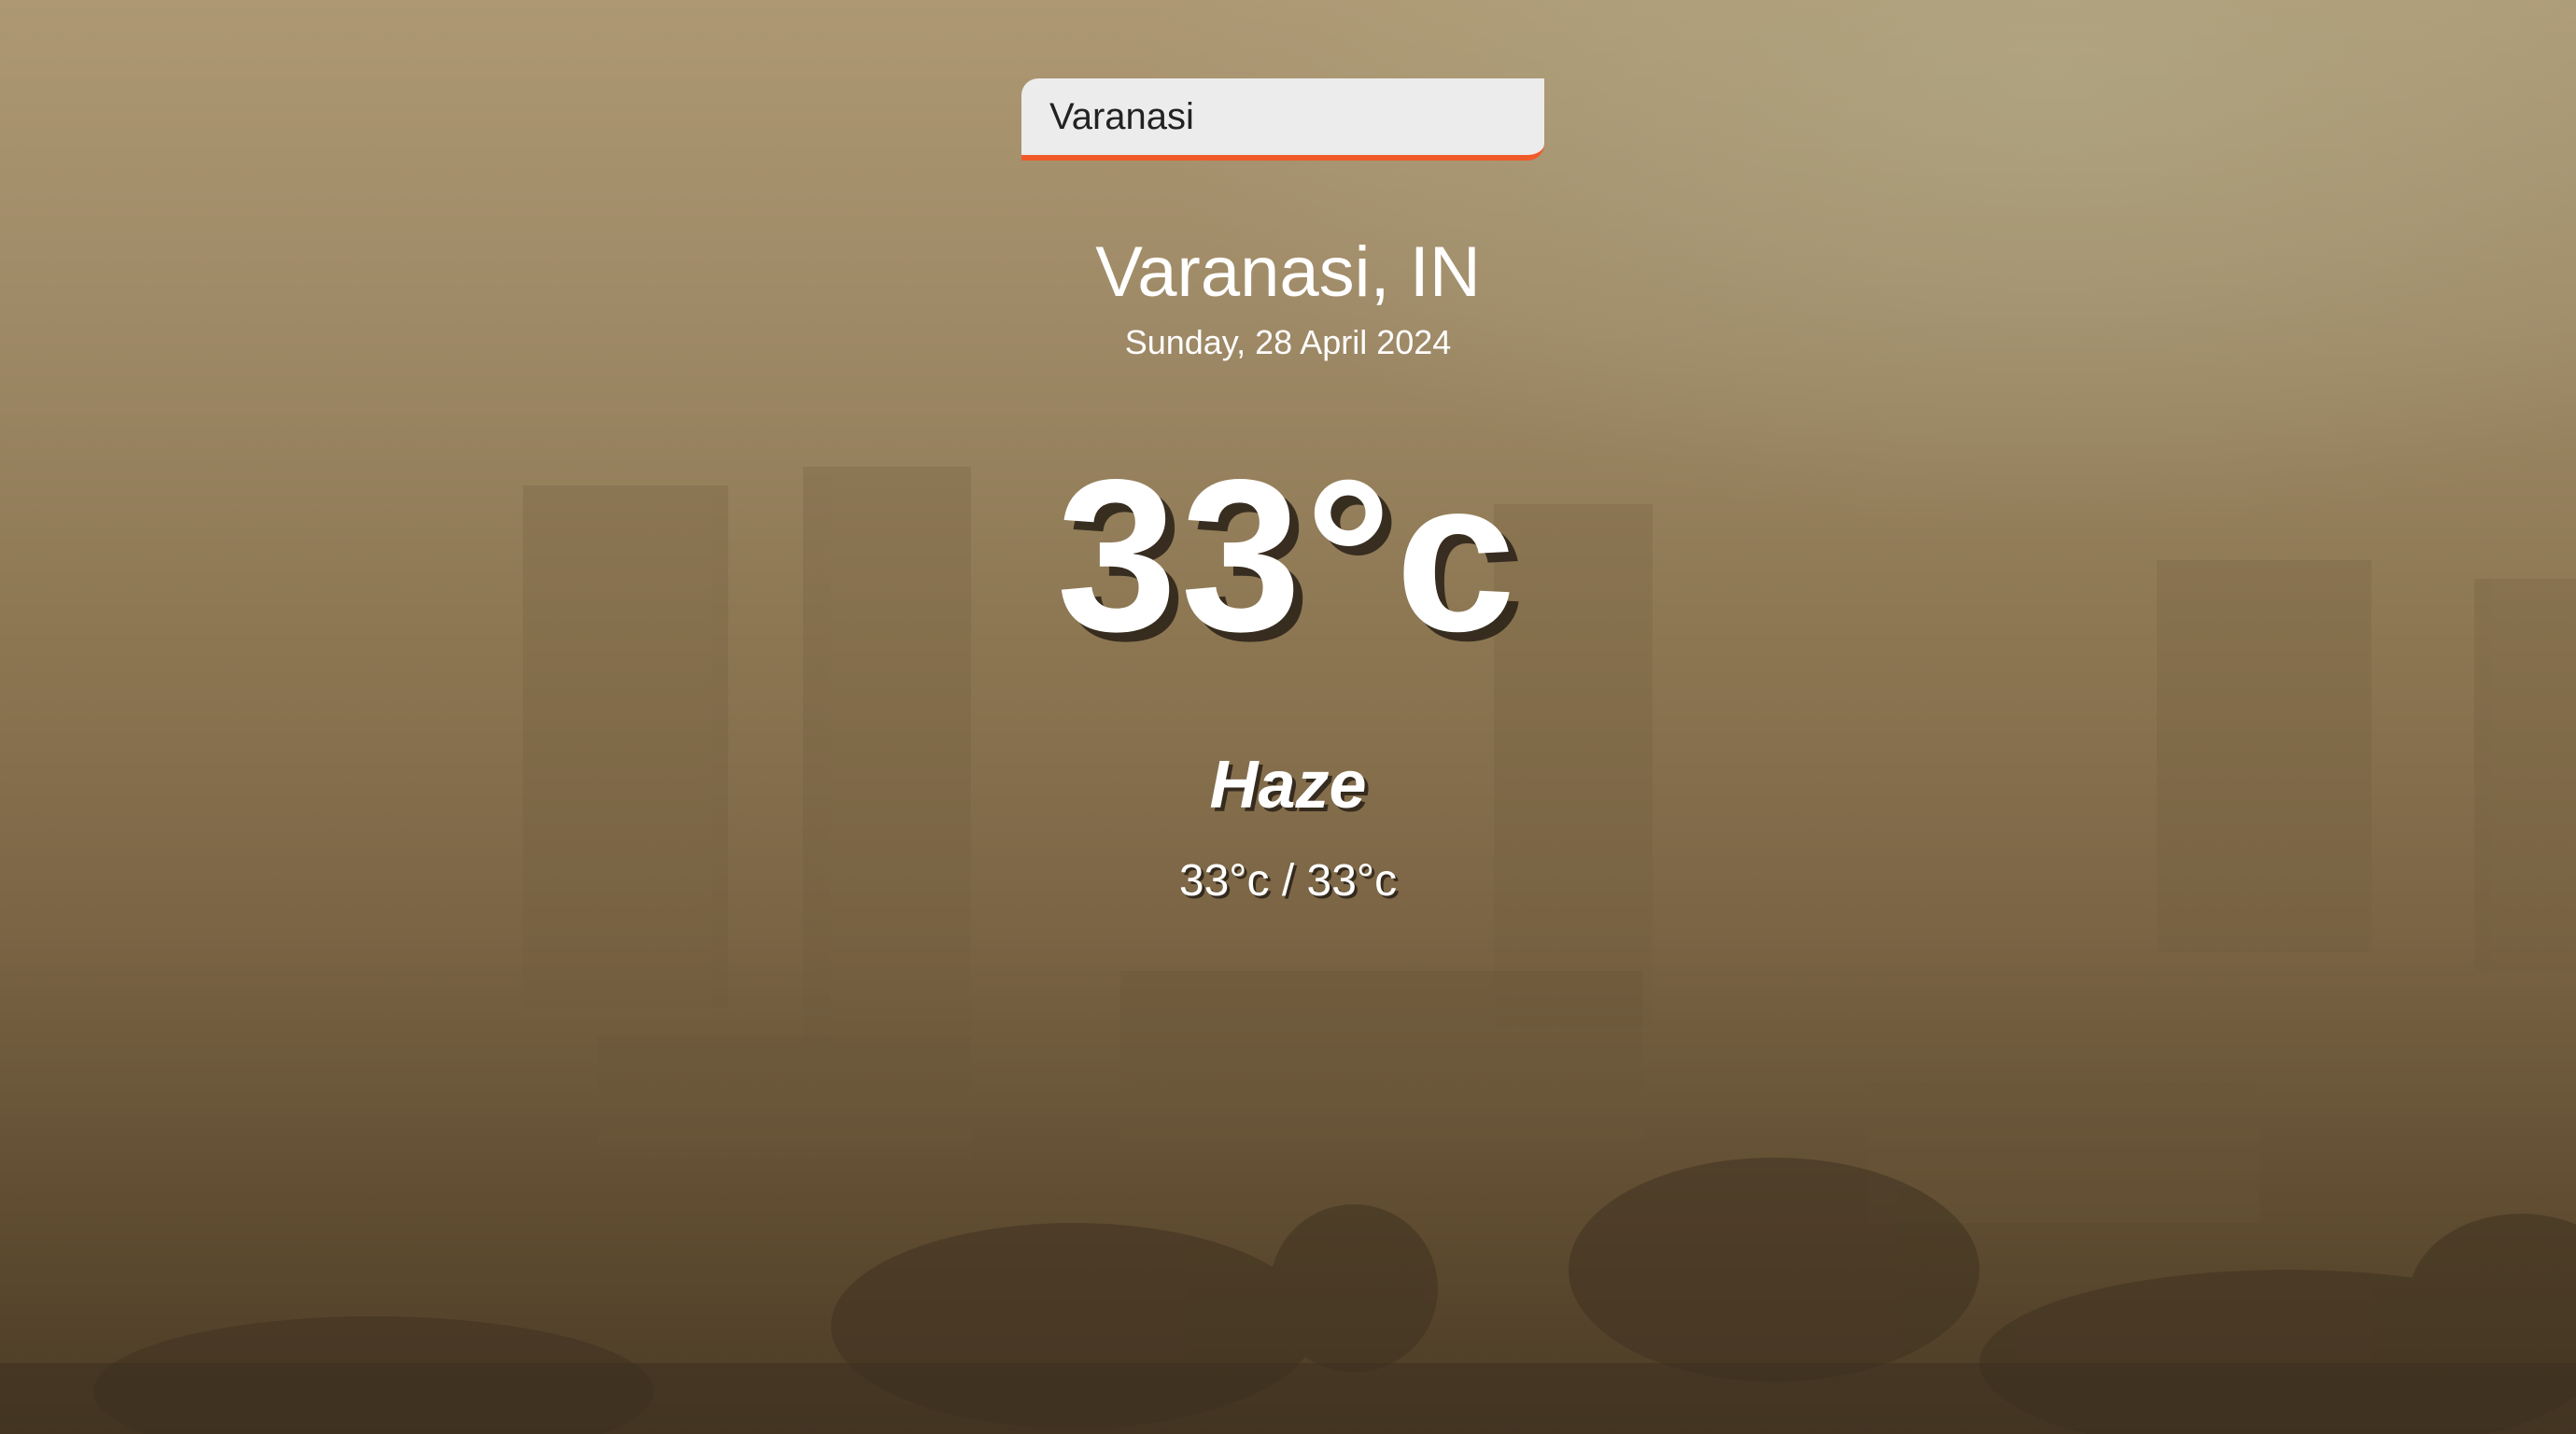  I want to click on search-box, so click(1282, 119).